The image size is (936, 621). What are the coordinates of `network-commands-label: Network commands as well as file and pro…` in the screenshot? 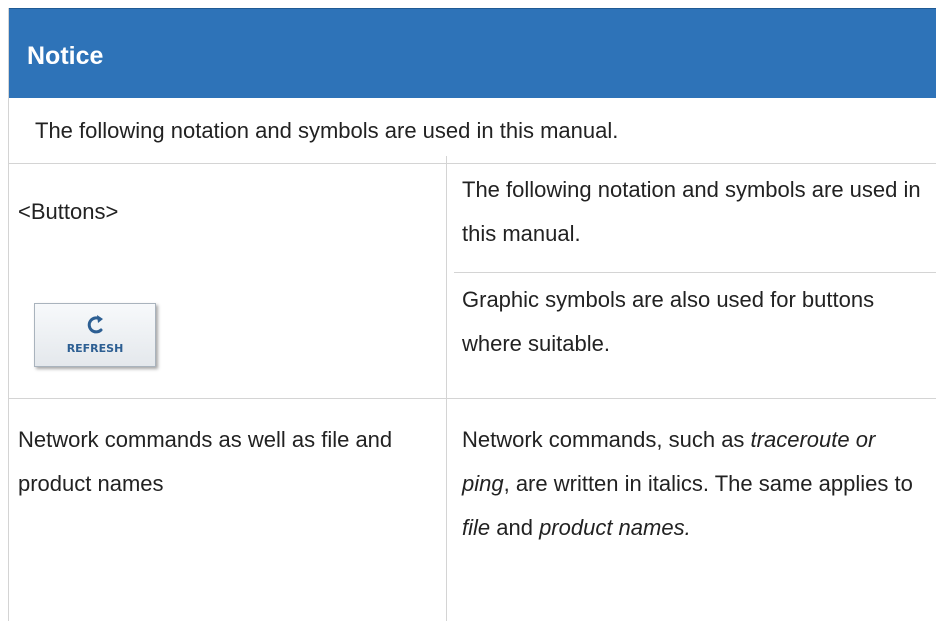 It's located at (205, 461).